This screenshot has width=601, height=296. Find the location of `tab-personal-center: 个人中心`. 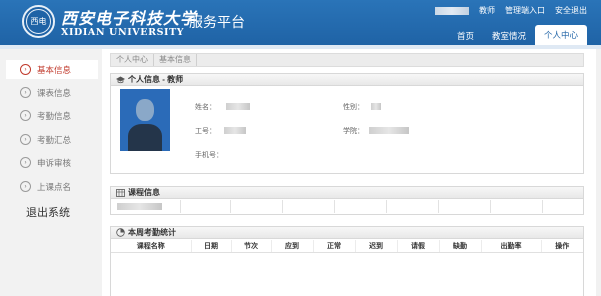

tab-personal-center: 个人中心 is located at coordinates (560, 35).